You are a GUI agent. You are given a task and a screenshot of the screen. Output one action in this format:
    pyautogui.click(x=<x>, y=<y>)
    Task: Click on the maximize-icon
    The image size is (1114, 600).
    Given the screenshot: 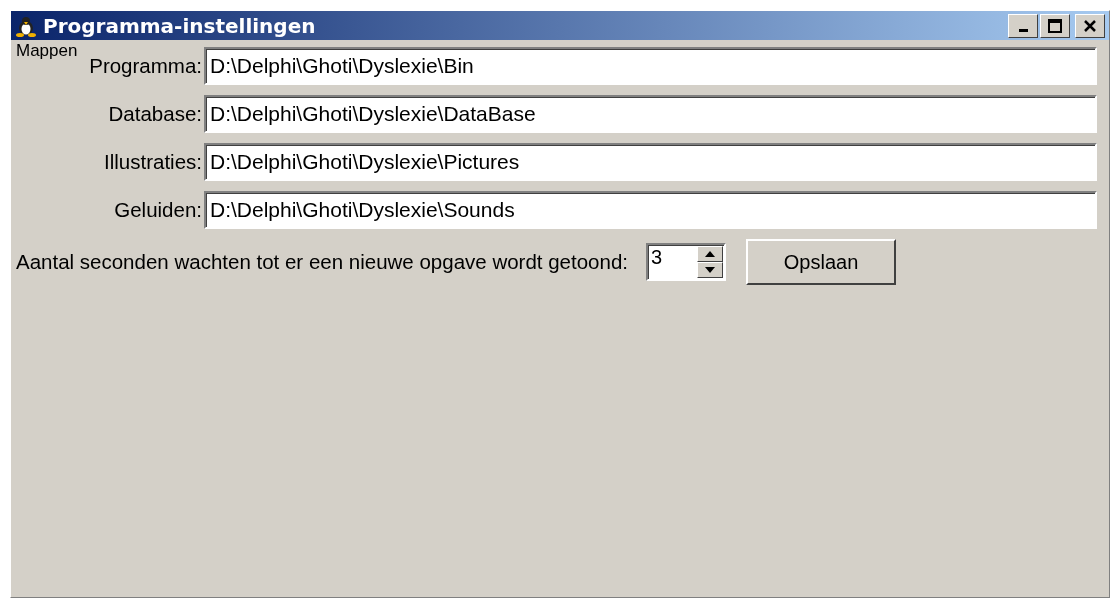 What is the action you would take?
    pyautogui.click(x=1055, y=25)
    